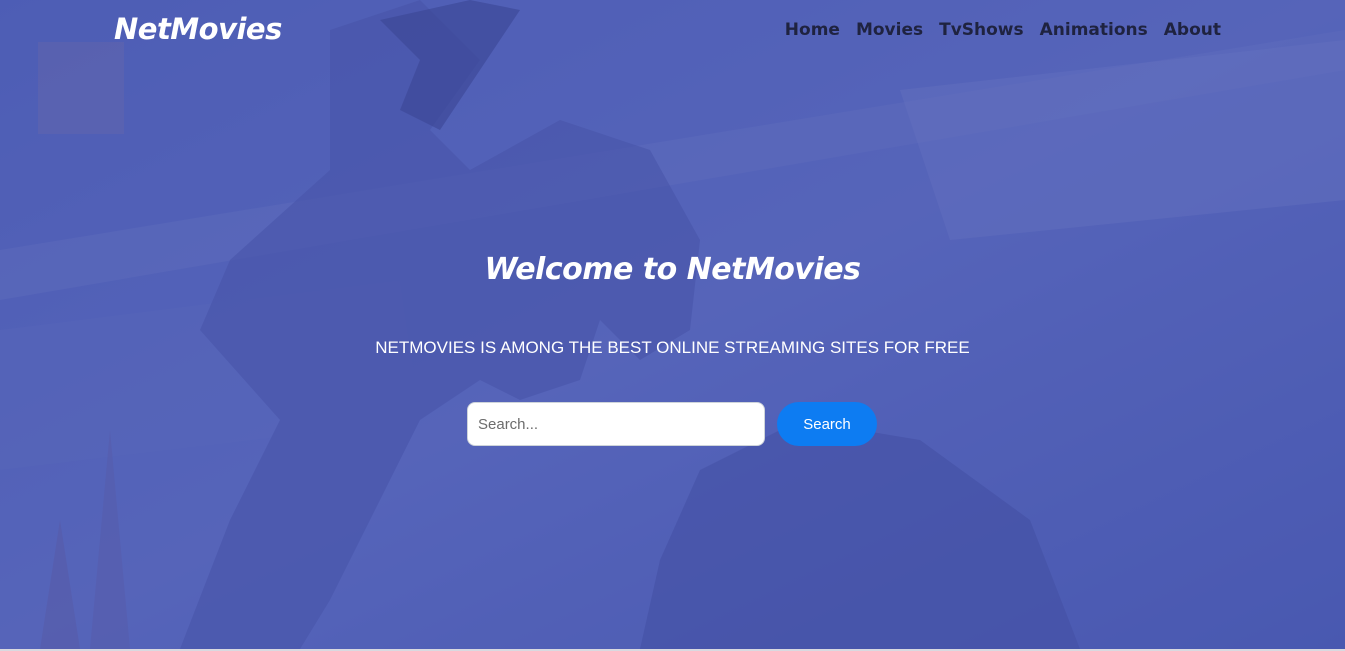 This screenshot has height=651, width=1345. What do you see at coordinates (1192, 30) in the screenshot?
I see `nav-item-about: About` at bounding box center [1192, 30].